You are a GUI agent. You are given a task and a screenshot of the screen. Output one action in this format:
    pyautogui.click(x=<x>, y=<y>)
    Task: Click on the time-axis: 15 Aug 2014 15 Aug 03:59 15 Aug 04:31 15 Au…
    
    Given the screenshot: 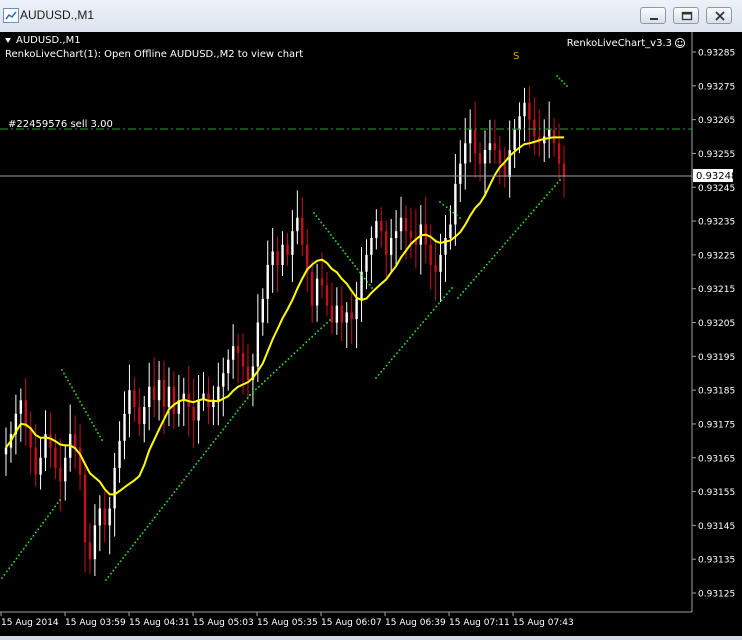 What is the action you would take?
    pyautogui.click(x=287, y=620)
    